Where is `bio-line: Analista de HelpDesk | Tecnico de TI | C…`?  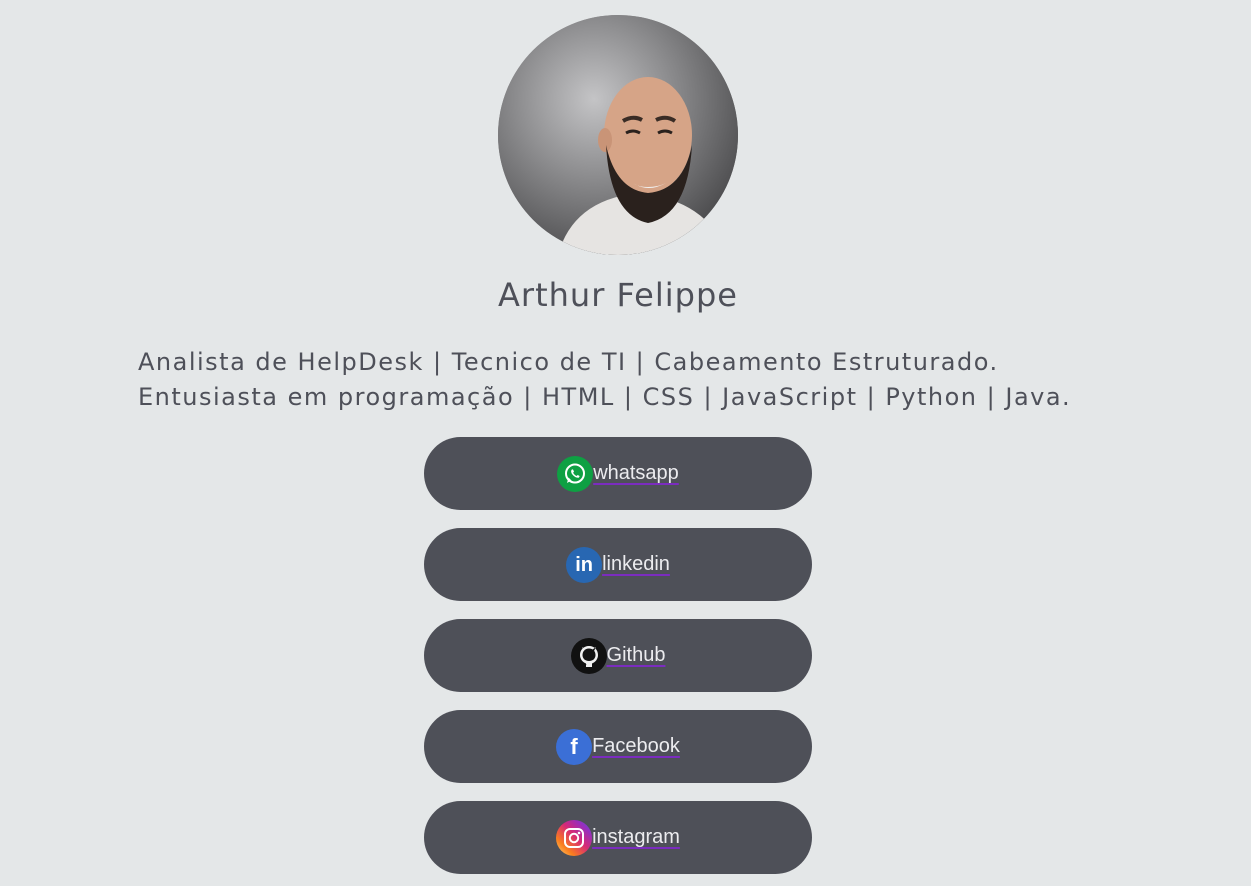 bio-line: Analista de HelpDesk | Tecnico de TI | C… is located at coordinates (568, 362).